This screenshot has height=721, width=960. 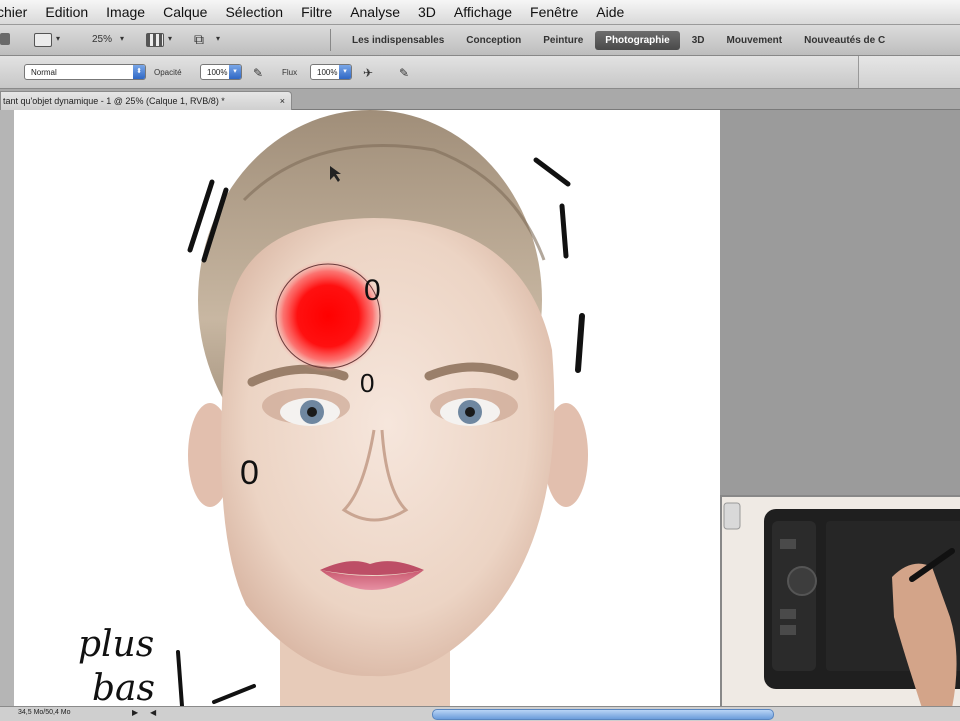 What do you see at coordinates (43, 42) in the screenshot?
I see `screen-mode-icon` at bounding box center [43, 42].